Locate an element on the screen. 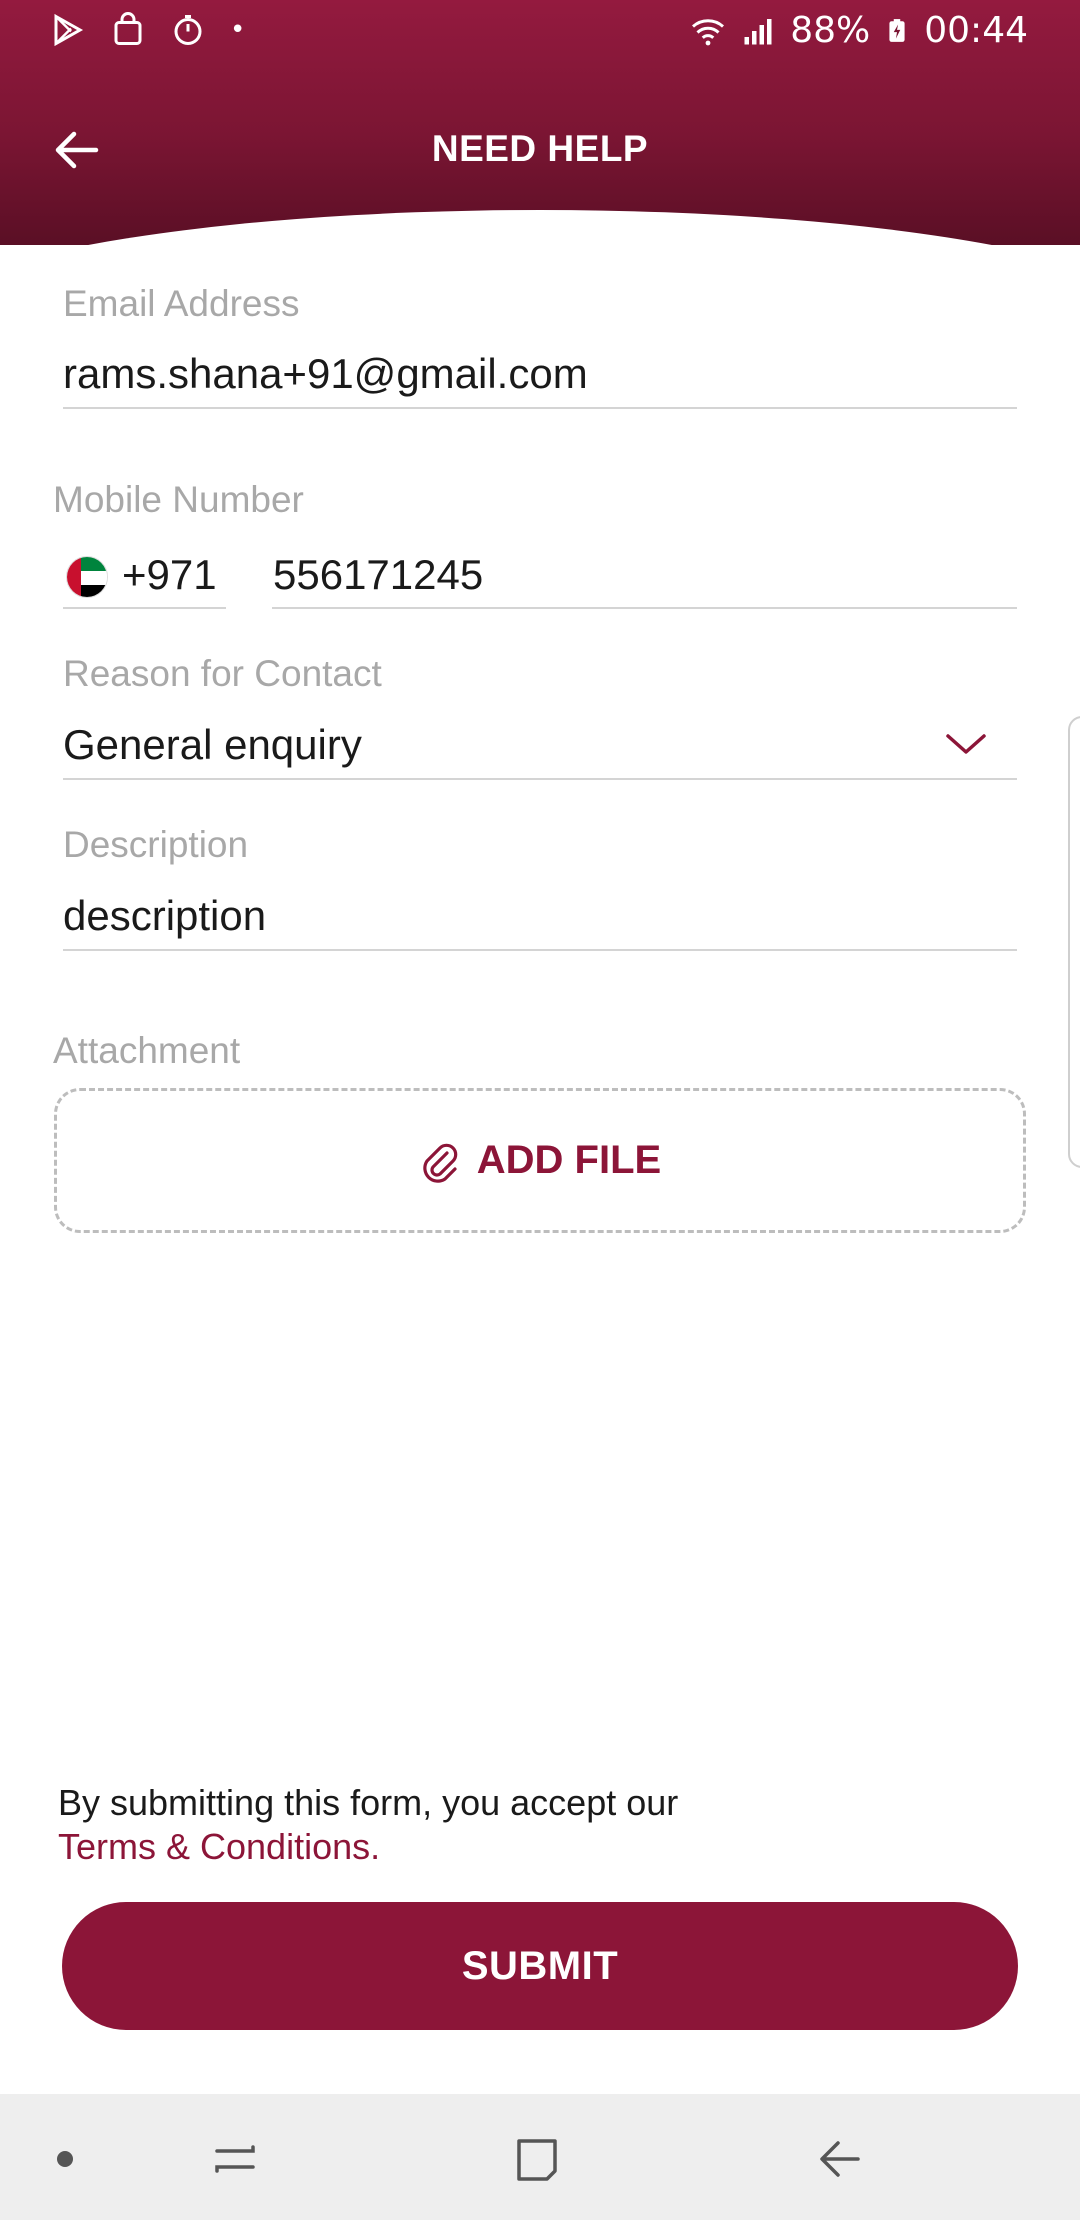 The image size is (1080, 2220). reason-label: Reason for Contact is located at coordinates (222, 673).